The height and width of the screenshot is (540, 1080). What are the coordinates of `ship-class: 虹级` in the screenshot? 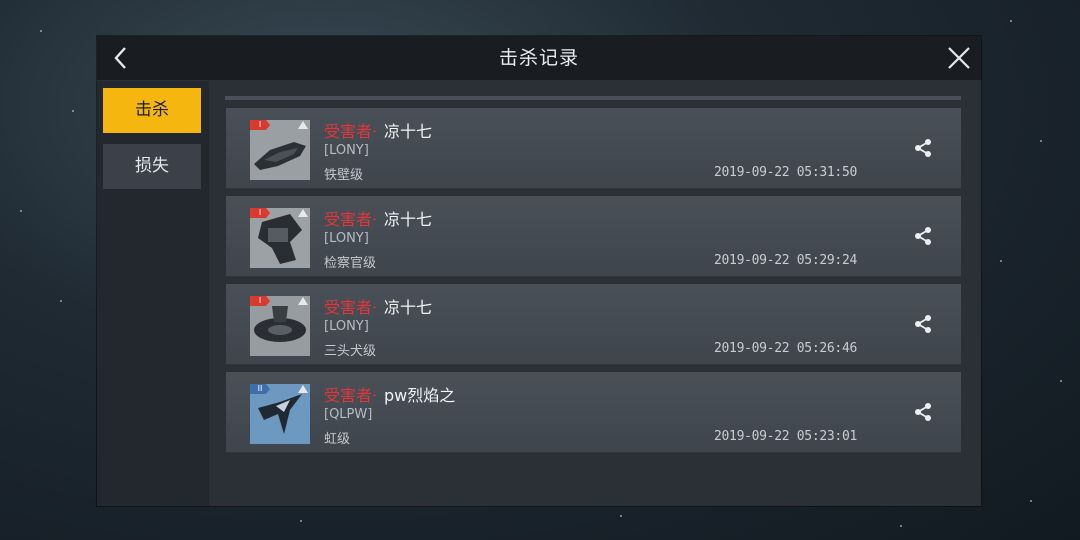 It's located at (337, 439).